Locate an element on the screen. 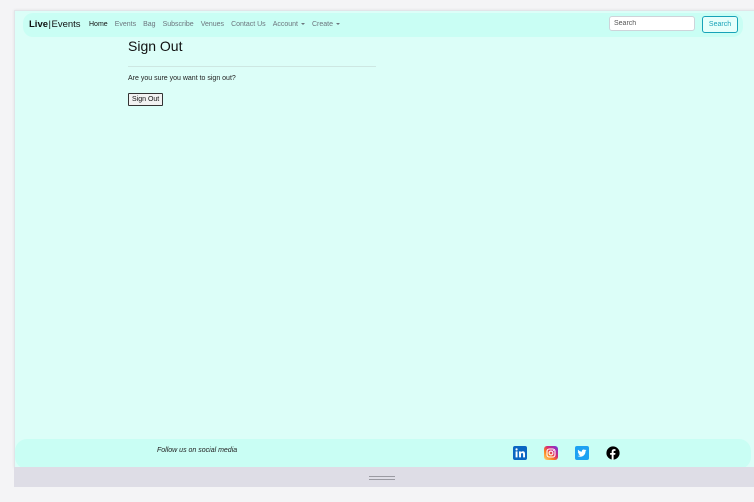 This screenshot has height=502, width=754. divider is located at coordinates (252, 66).